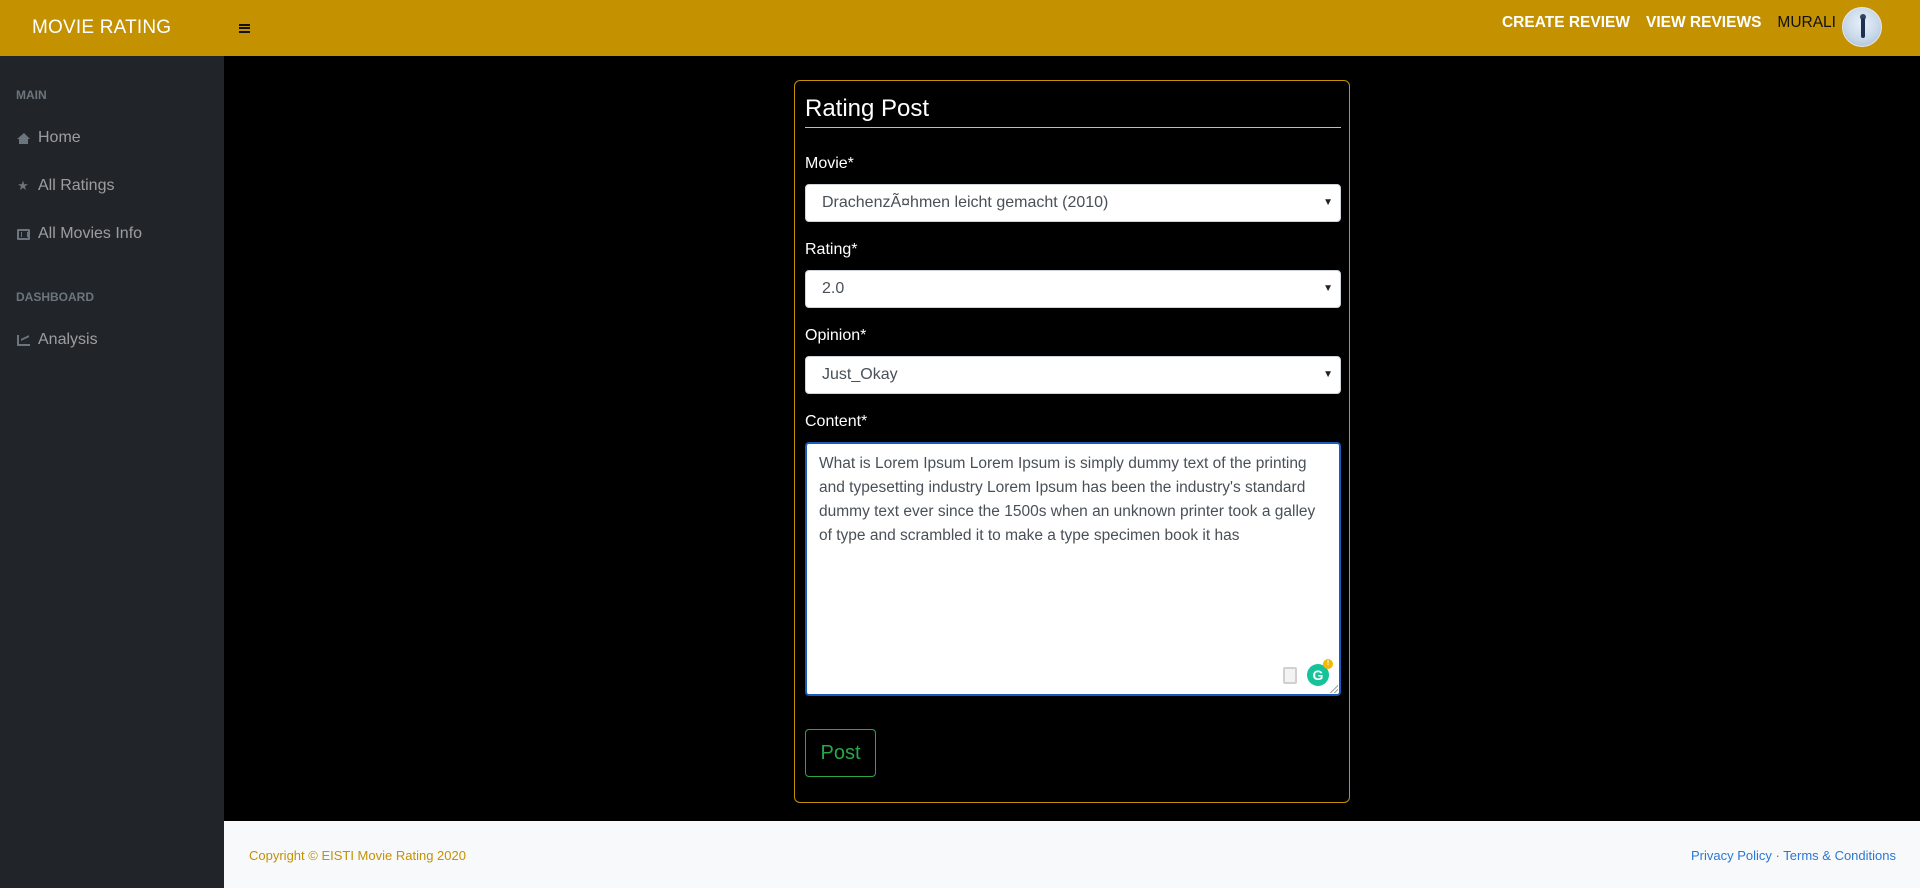  Describe the element at coordinates (1566, 23) in the screenshot. I see `create-review-link: CREATE REVIEW` at that location.